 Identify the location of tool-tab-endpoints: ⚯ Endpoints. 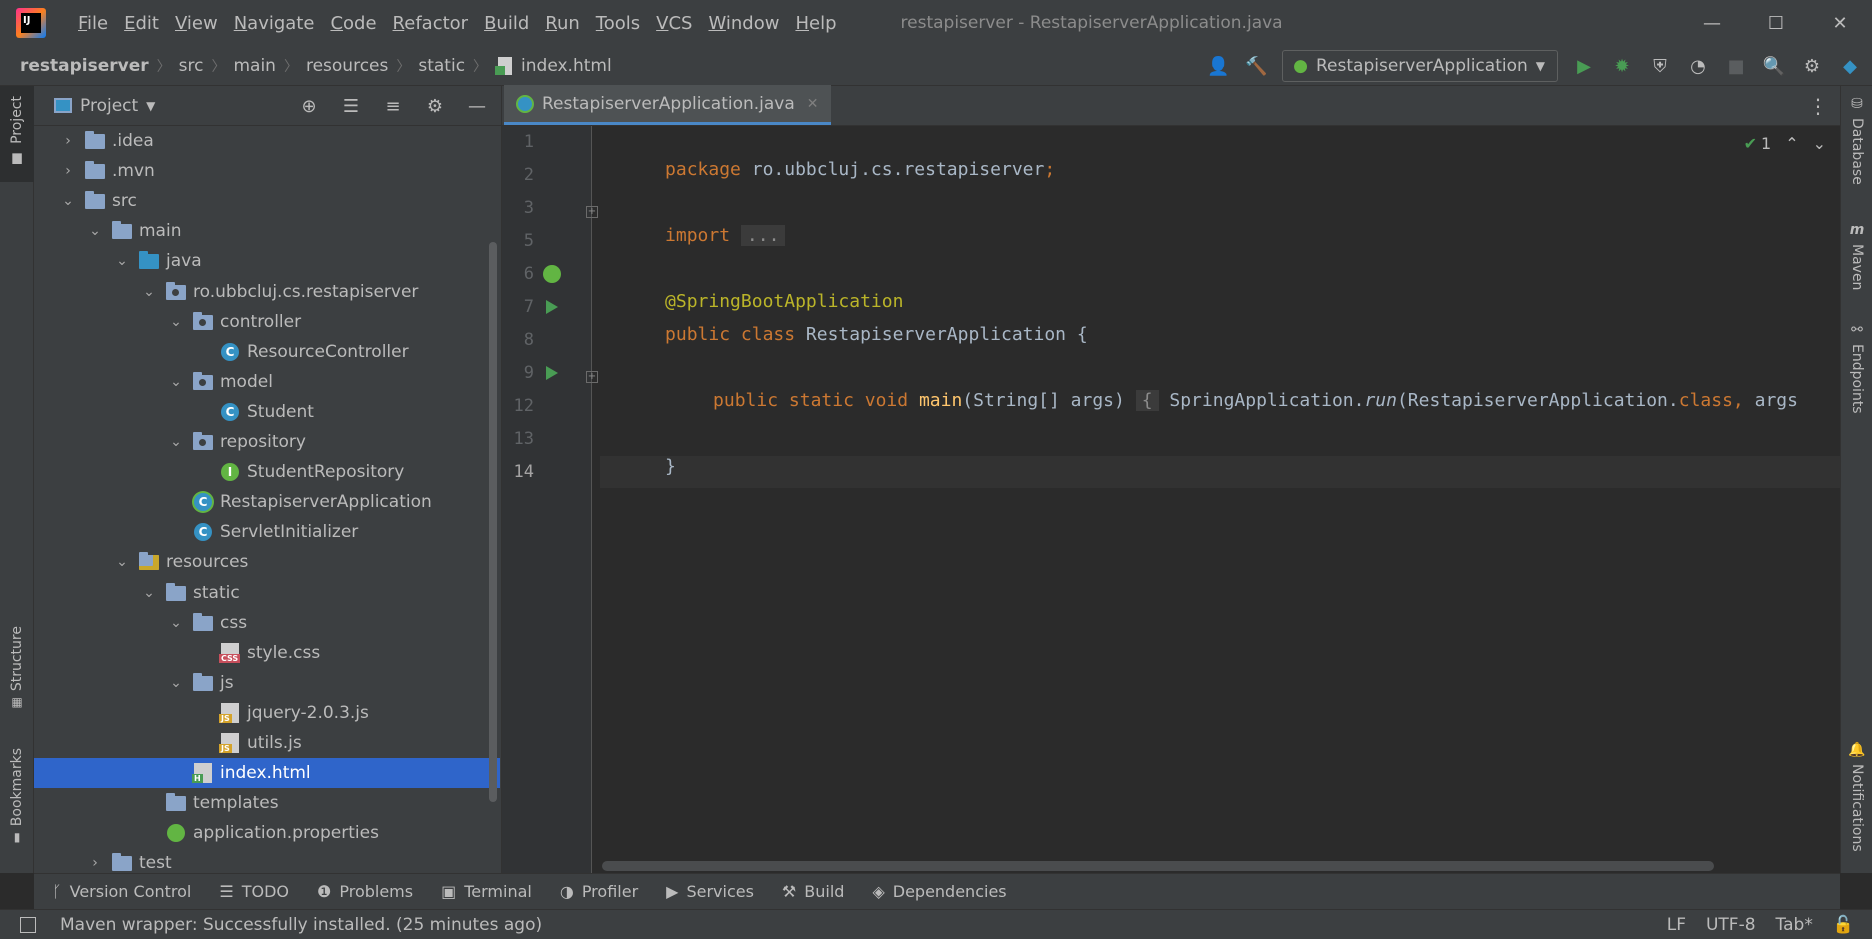
(1856, 368).